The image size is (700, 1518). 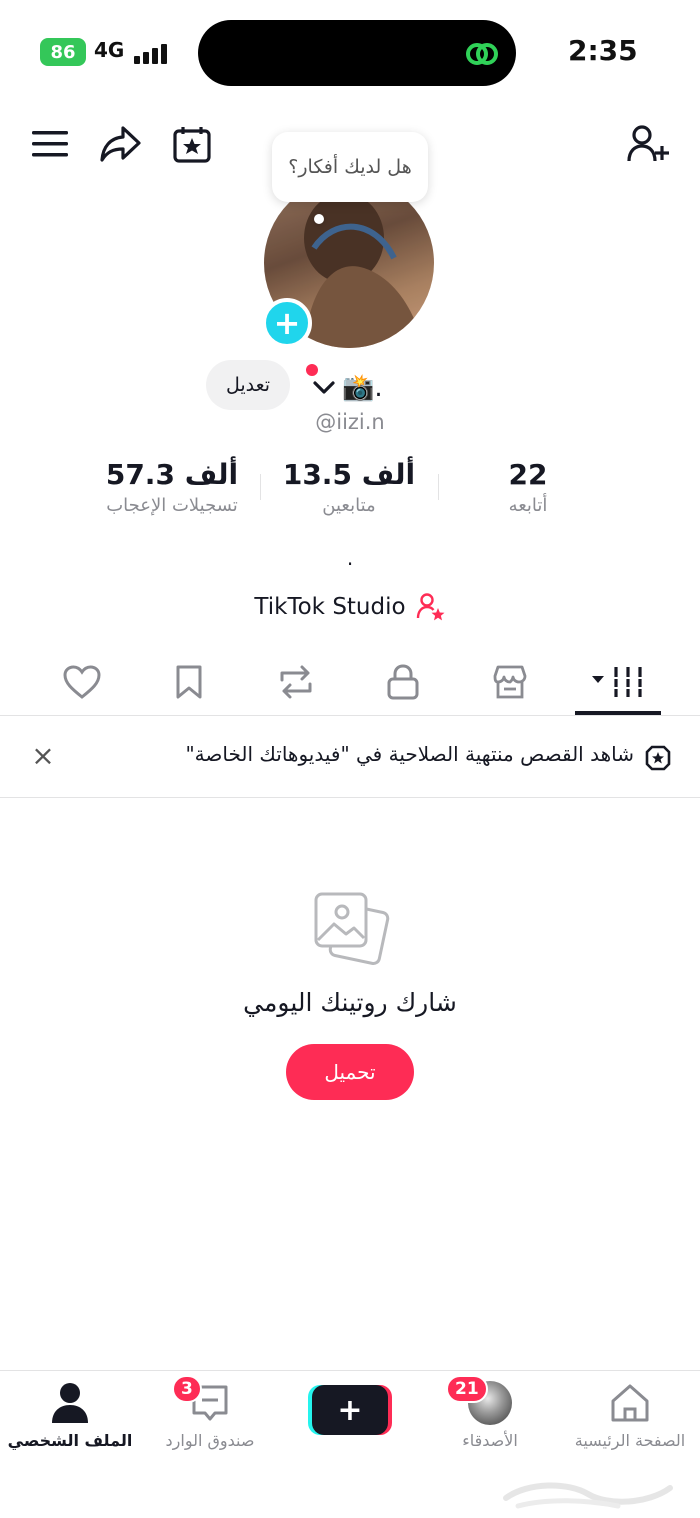 I want to click on likes-label: تسجيلات الإعجاب, so click(x=172, y=505).